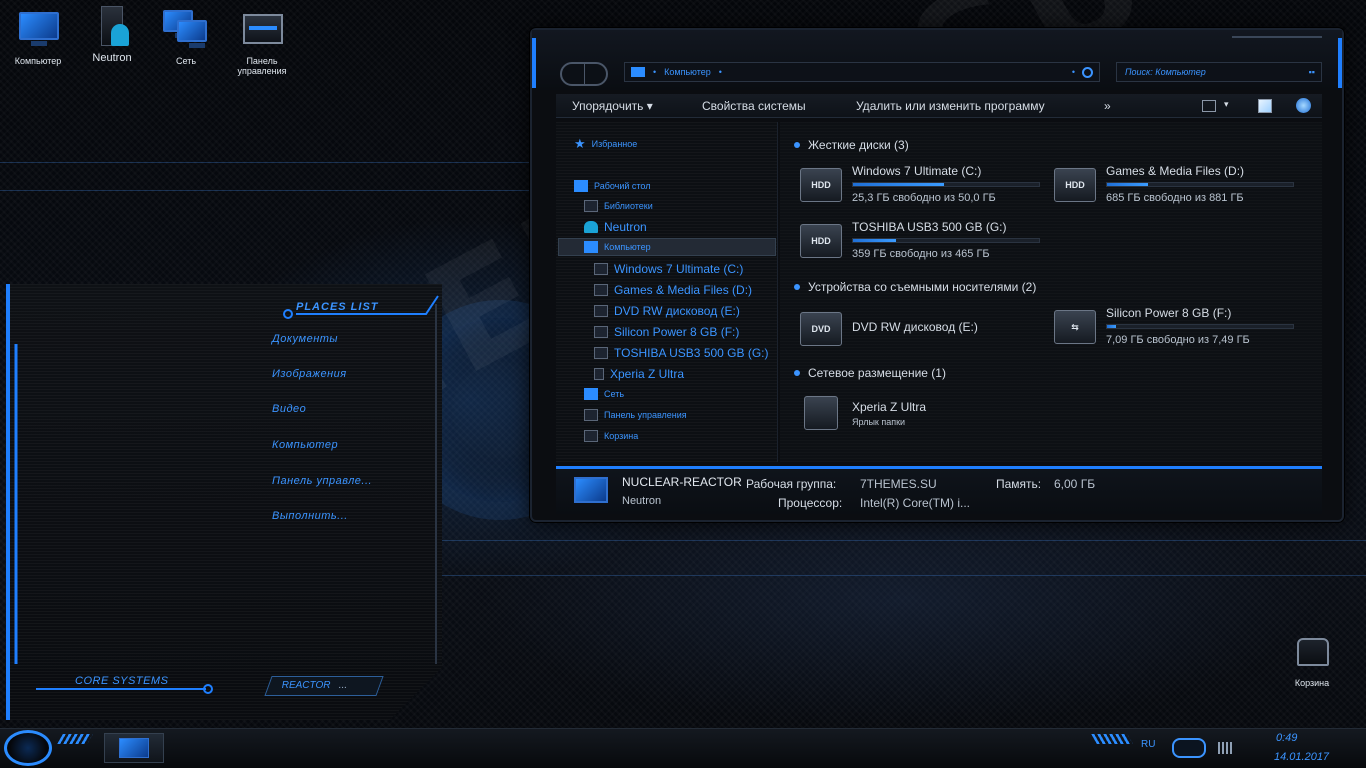  Describe the element at coordinates (1148, 744) in the screenshot. I see `language-indicator: RU` at that location.